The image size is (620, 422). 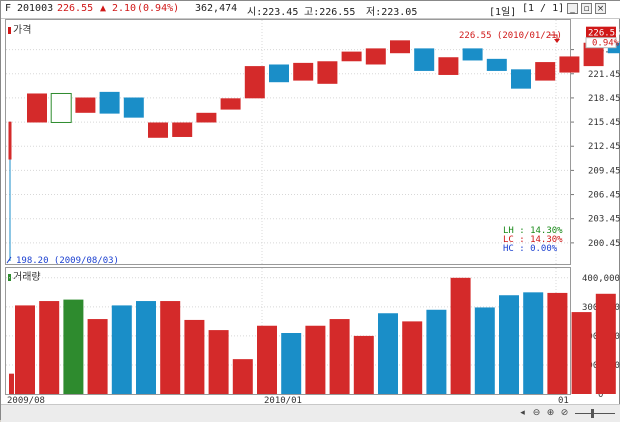 What do you see at coordinates (564, 413) in the screenshot?
I see `zoom-reset-icon: ⊘` at bounding box center [564, 413].